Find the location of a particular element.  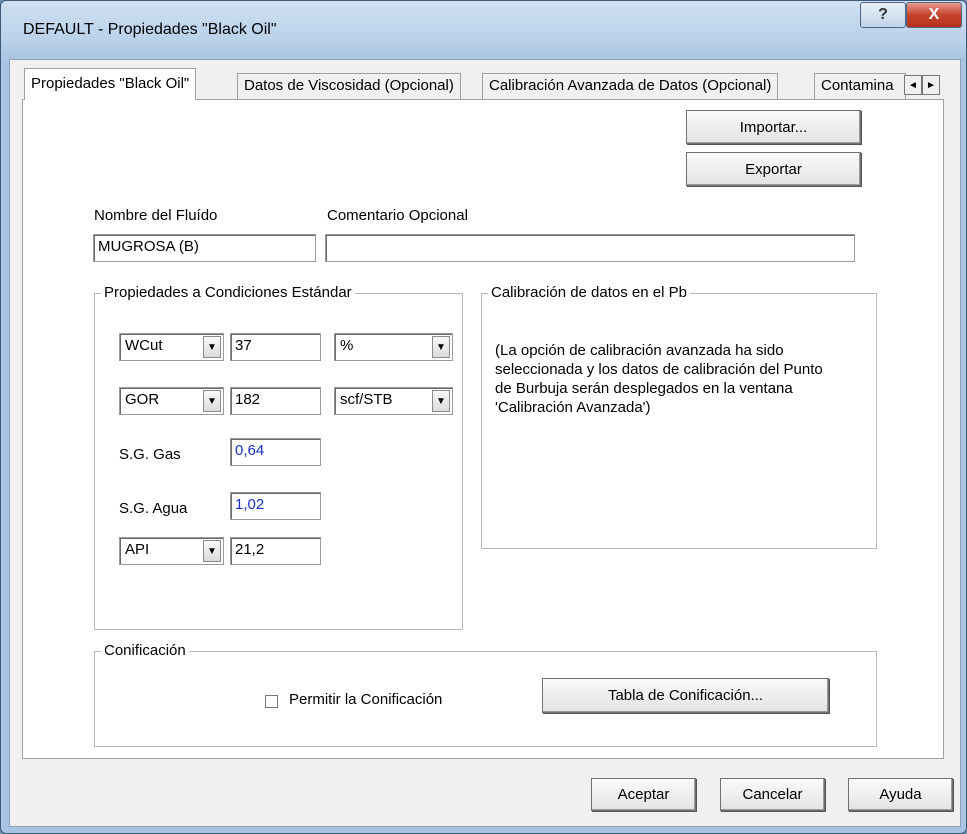

cancel-button: Cancelar is located at coordinates (772, 794).